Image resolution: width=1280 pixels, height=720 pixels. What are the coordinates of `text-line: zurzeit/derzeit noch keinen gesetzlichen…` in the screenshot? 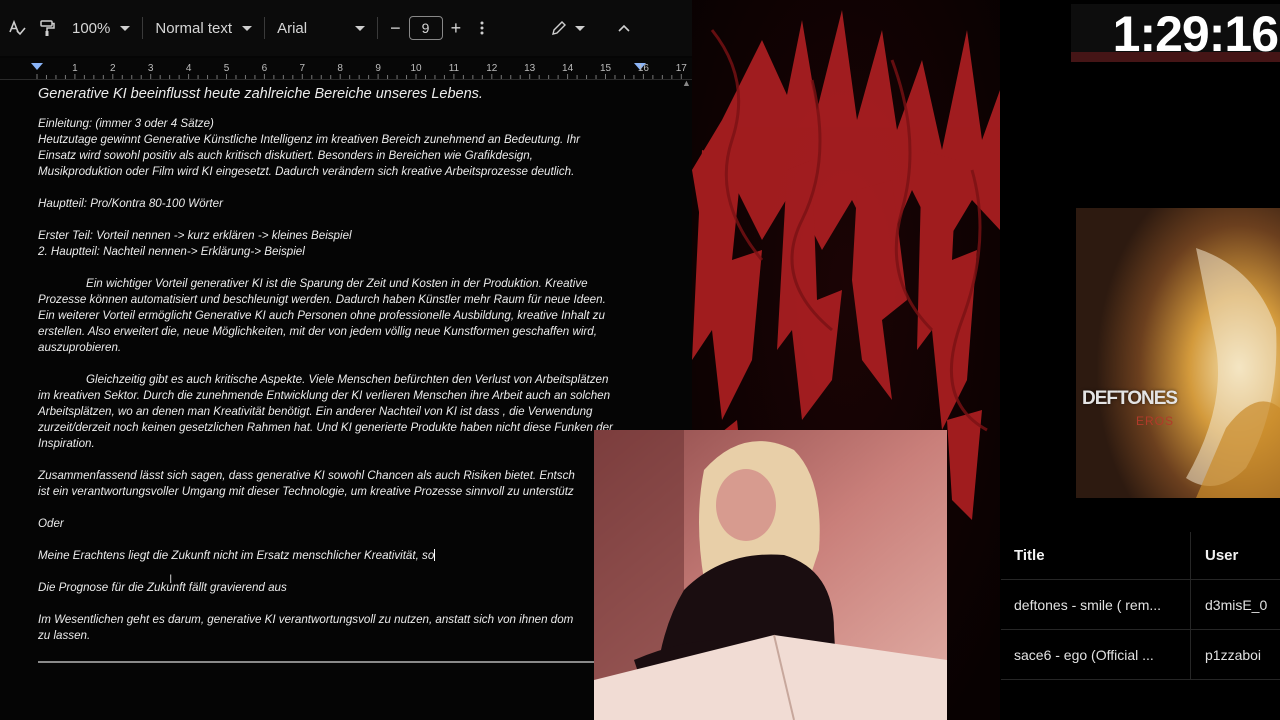 It's located at (325, 427).